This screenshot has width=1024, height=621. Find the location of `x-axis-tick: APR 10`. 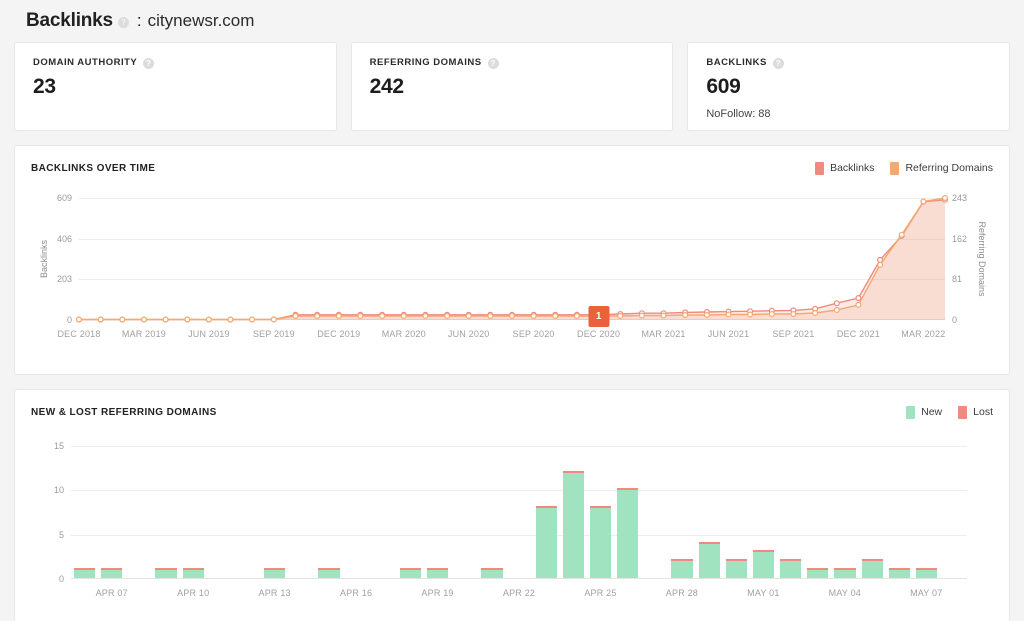

x-axis-tick: APR 10 is located at coordinates (193, 593).